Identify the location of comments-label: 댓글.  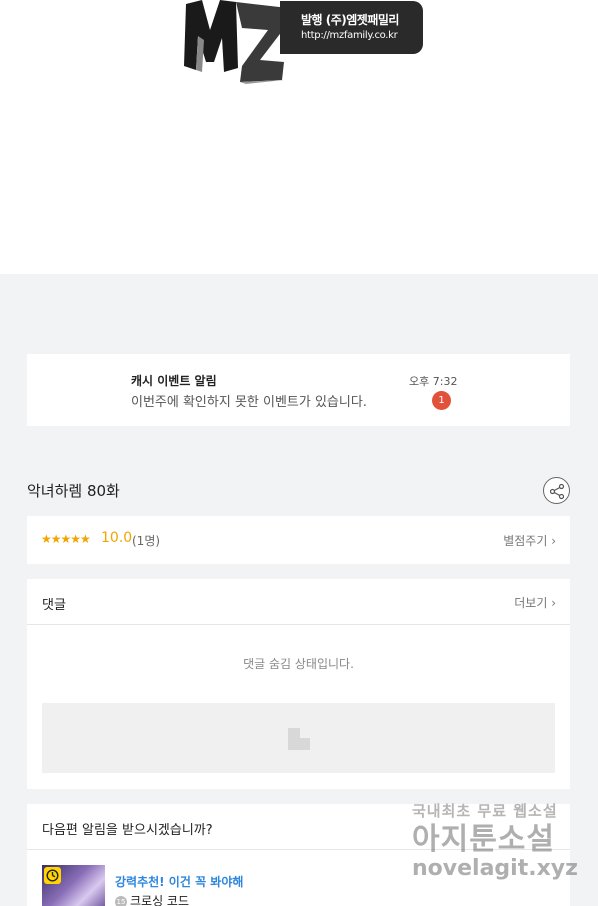
(54, 605).